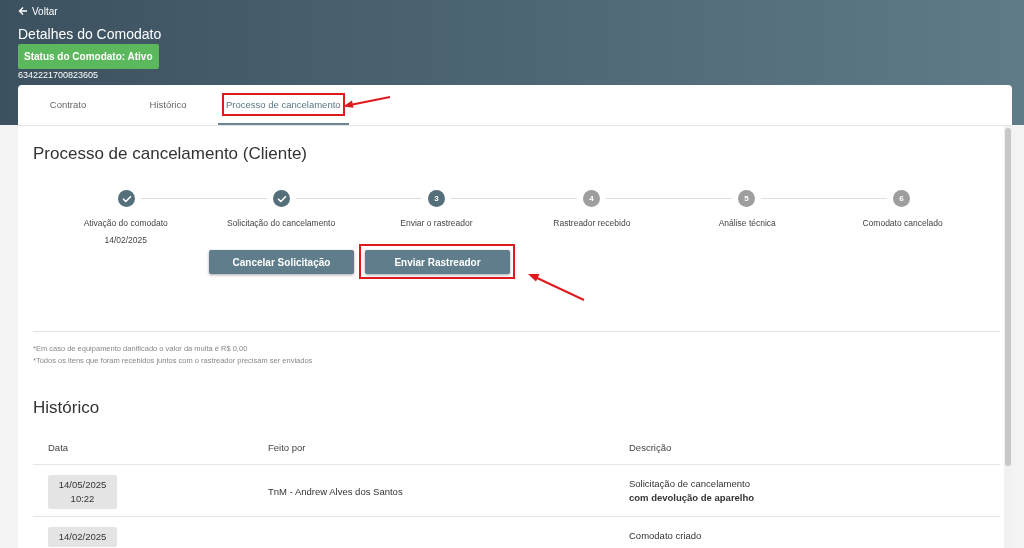  Describe the element at coordinates (650, 447) in the screenshot. I see `column-header: Descrição` at that location.